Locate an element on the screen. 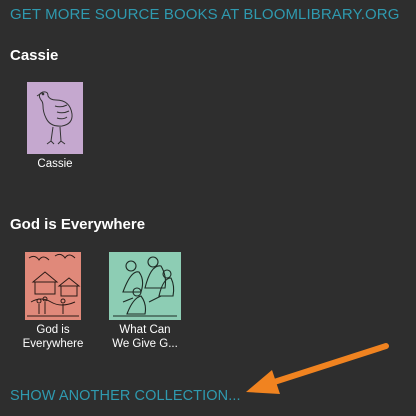 Image resolution: width=416 pixels, height=416 pixels. arrow-head is located at coordinates (263, 382).